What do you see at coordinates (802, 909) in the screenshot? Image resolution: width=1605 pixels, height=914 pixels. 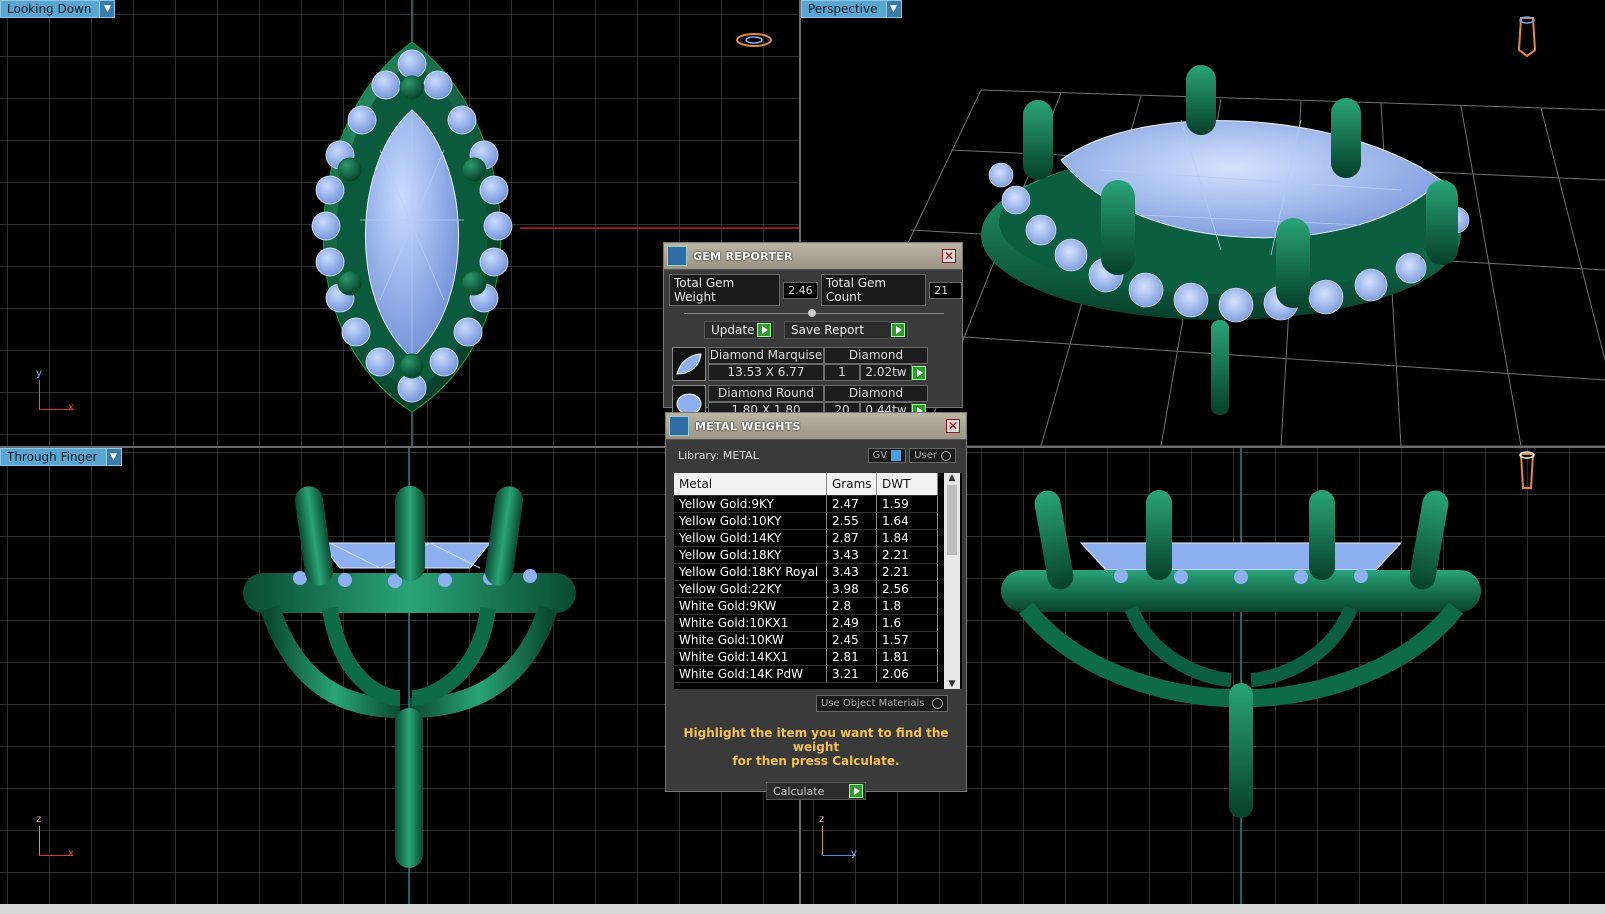 I see `status-bar` at bounding box center [802, 909].